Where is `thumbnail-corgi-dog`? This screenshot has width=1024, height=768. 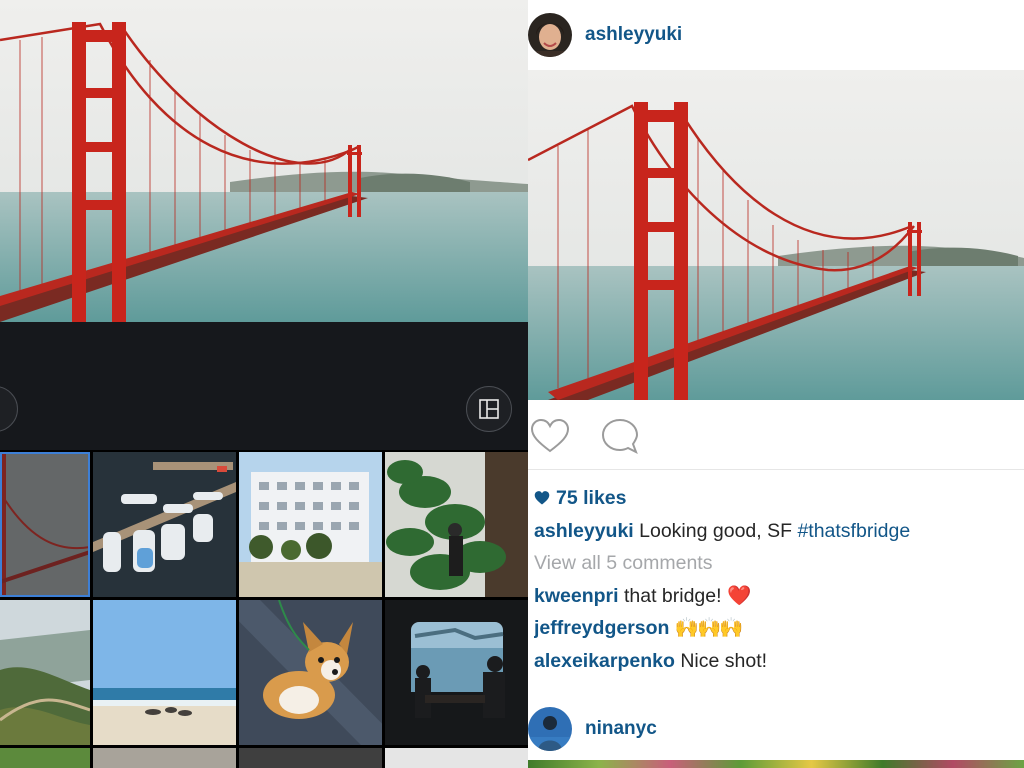
thumbnail-corgi-dog is located at coordinates (310, 672).